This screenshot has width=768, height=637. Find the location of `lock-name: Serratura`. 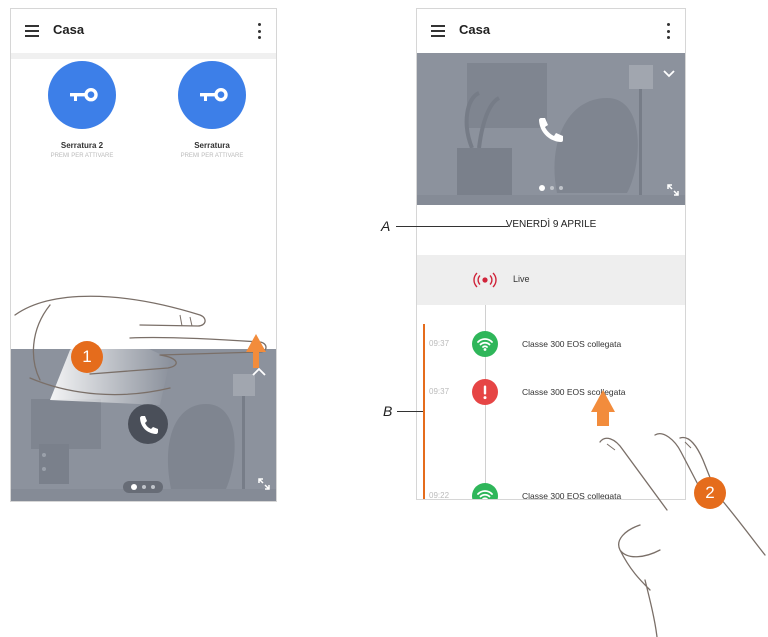

lock-name: Serratura is located at coordinates (212, 145).